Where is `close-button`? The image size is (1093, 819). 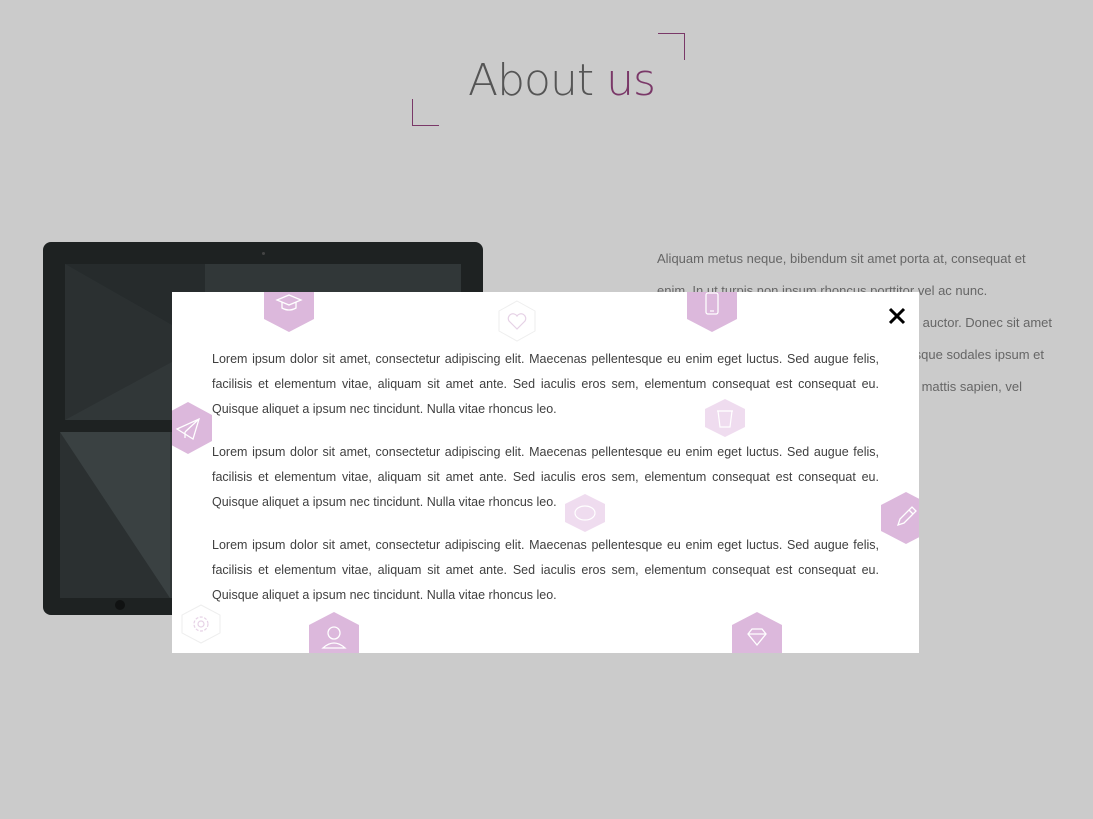 close-button is located at coordinates (897, 316).